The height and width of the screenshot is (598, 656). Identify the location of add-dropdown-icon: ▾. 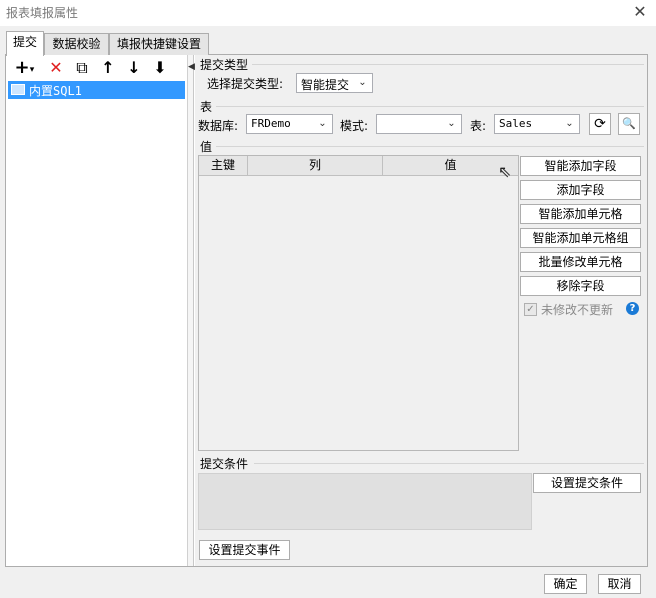
(32, 70).